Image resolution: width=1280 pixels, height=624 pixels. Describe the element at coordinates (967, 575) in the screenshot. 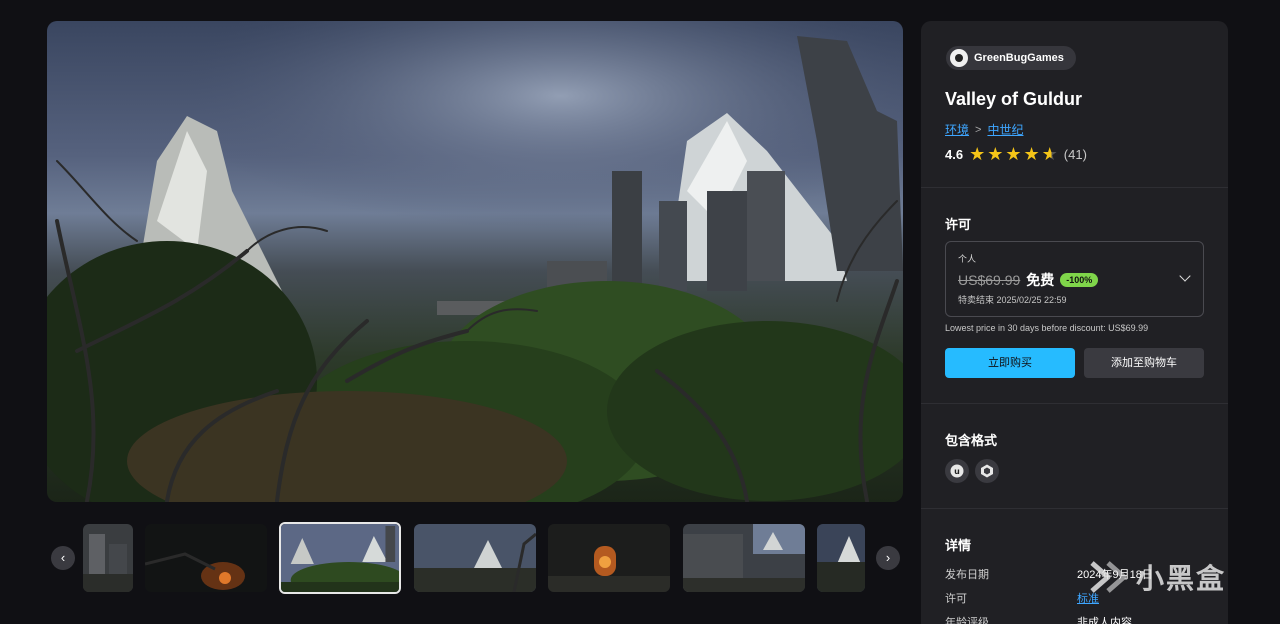

I see `detail-label-release-date: 发布日期` at that location.